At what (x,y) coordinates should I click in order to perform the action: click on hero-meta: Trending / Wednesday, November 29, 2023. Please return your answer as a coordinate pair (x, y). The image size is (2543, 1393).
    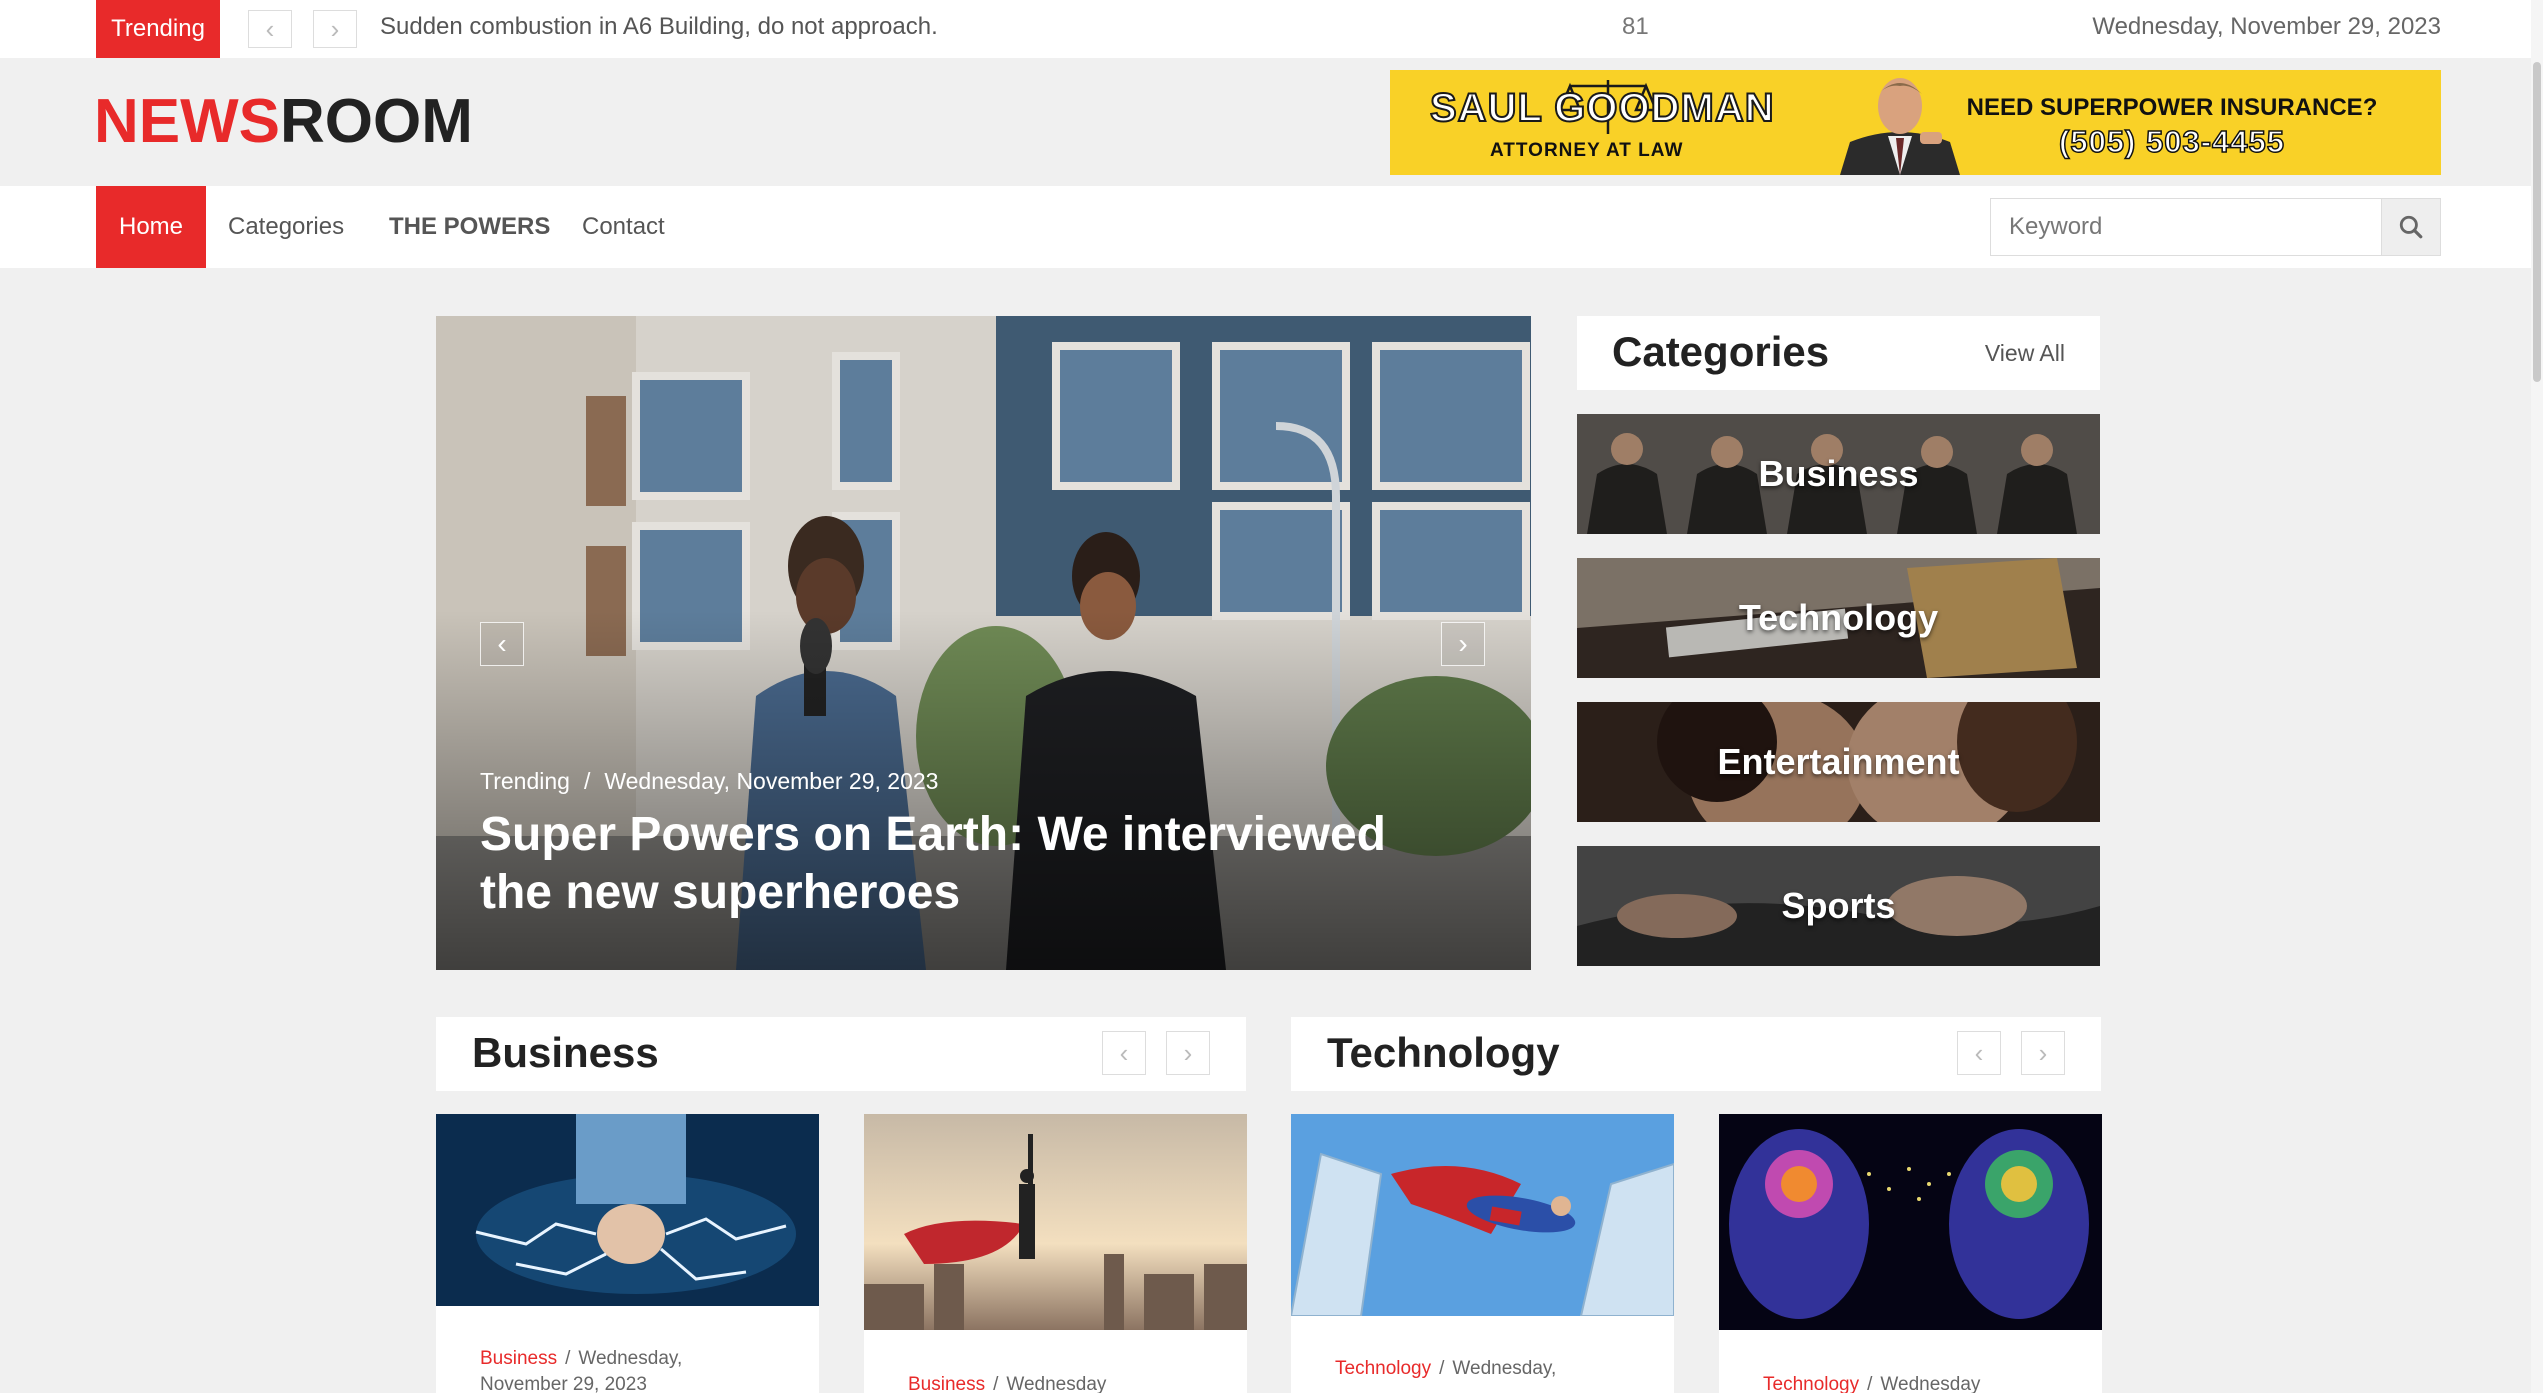
    Looking at the image, I should click on (709, 781).